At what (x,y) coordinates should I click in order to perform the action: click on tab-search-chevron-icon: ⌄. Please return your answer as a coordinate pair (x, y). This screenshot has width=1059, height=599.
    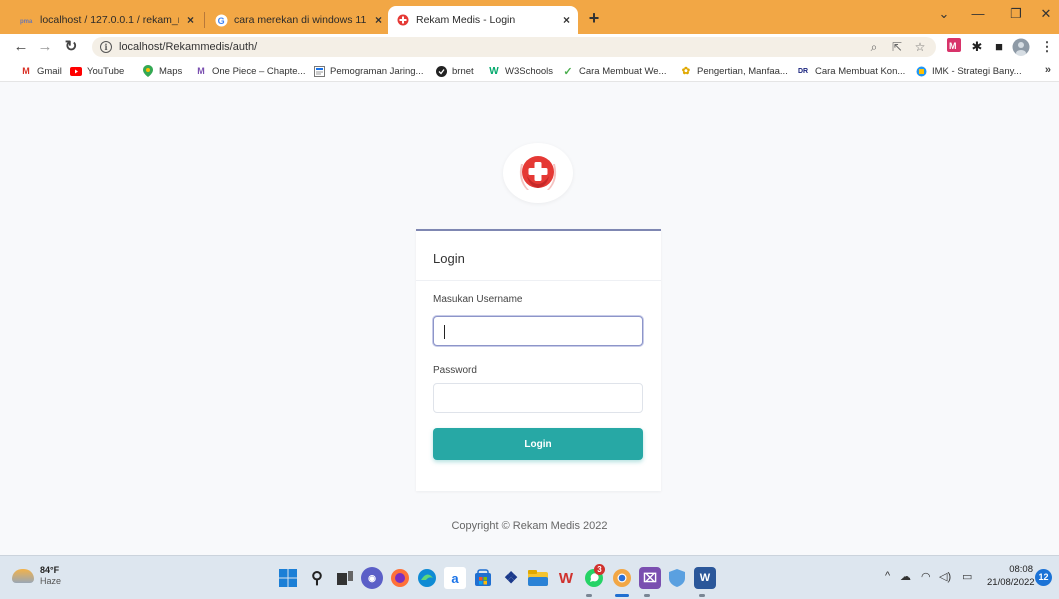
    Looking at the image, I should click on (944, 14).